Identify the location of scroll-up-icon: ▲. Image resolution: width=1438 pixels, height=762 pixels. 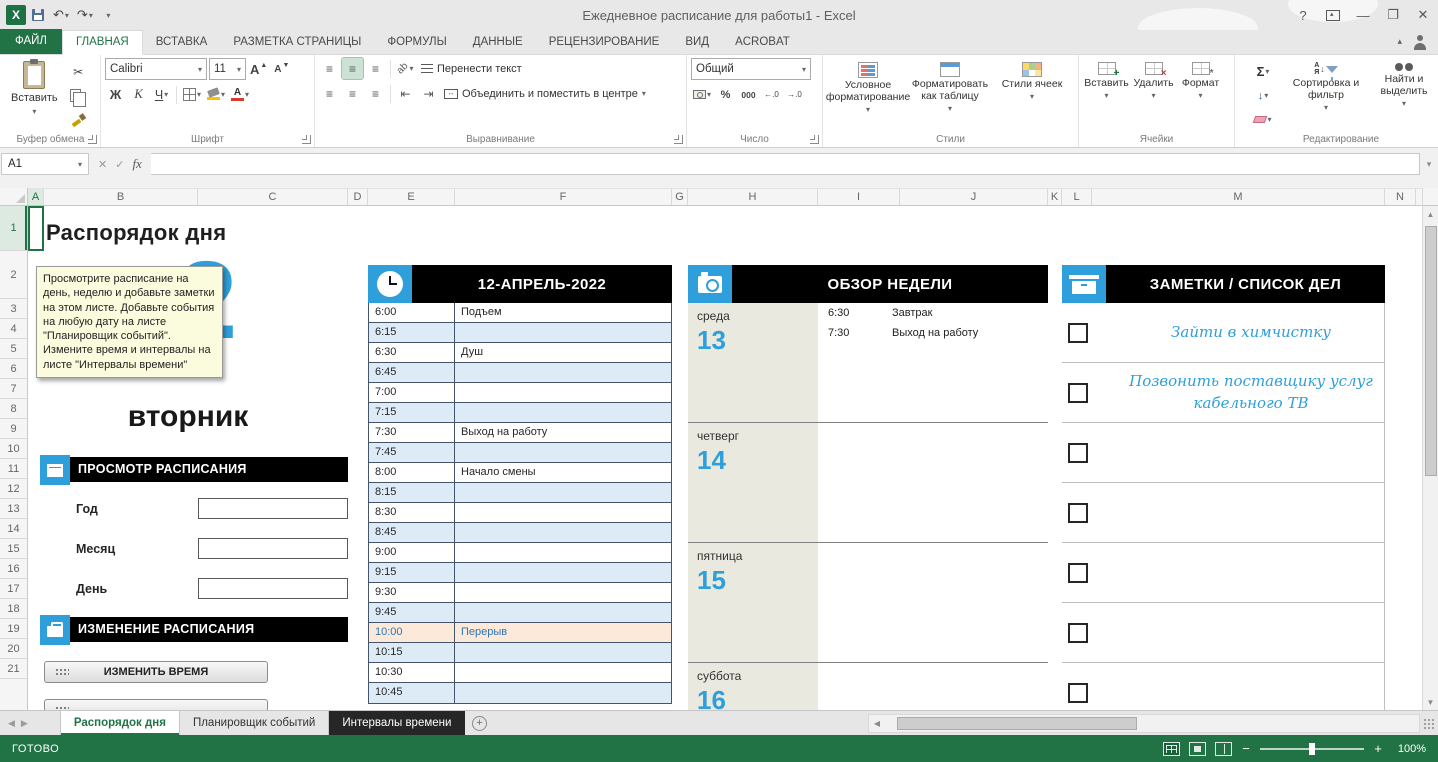
(1430, 214).